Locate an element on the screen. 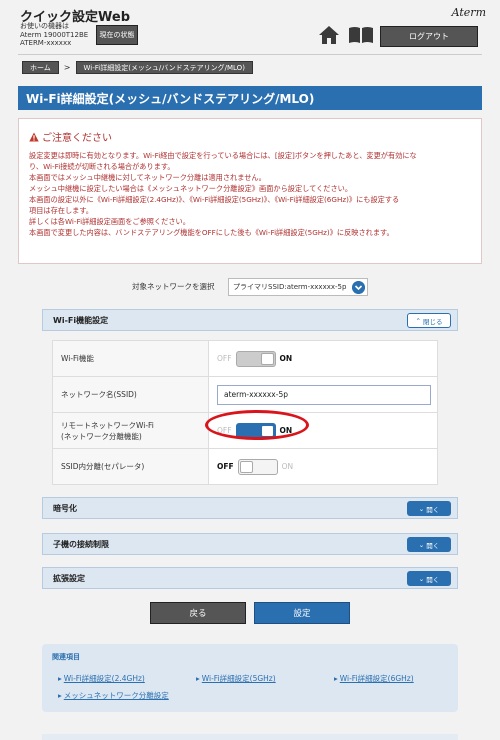 The height and width of the screenshot is (740, 500). wifi-function-switch is located at coordinates (255, 358).